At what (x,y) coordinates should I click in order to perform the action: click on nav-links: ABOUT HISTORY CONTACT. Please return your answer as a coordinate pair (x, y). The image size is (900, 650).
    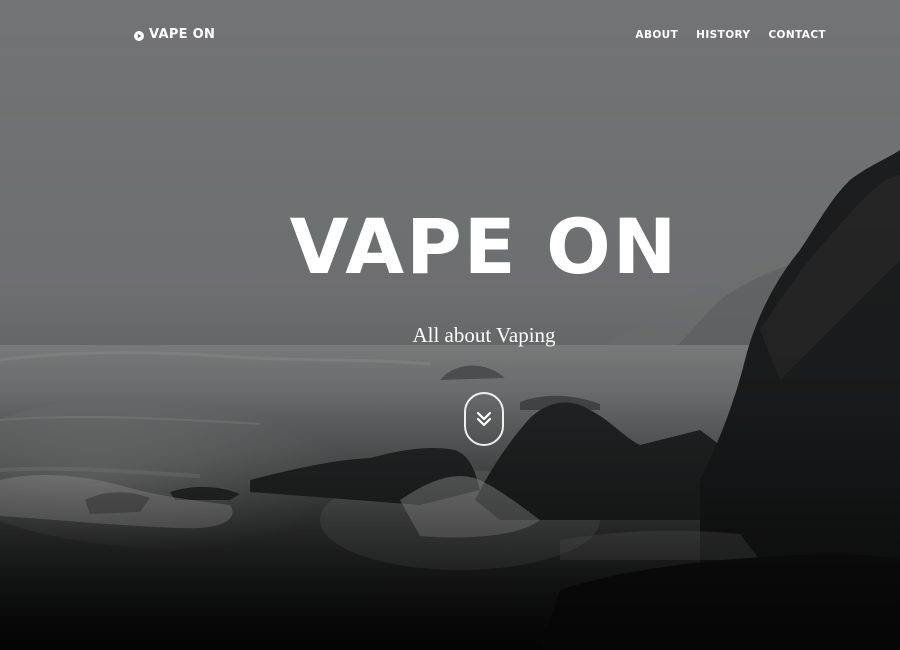
    Looking at the image, I should click on (730, 35).